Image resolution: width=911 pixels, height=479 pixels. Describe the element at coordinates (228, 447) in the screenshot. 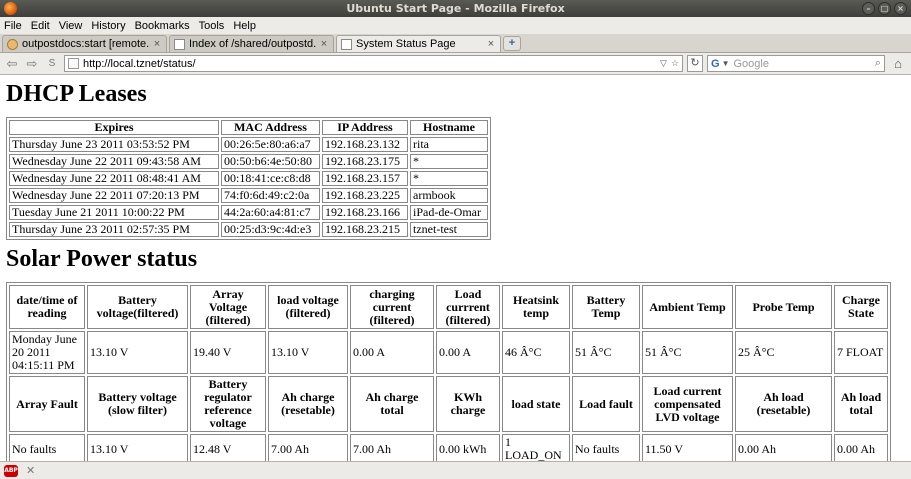

I see `solar-value-cell: 12.48 V` at that location.